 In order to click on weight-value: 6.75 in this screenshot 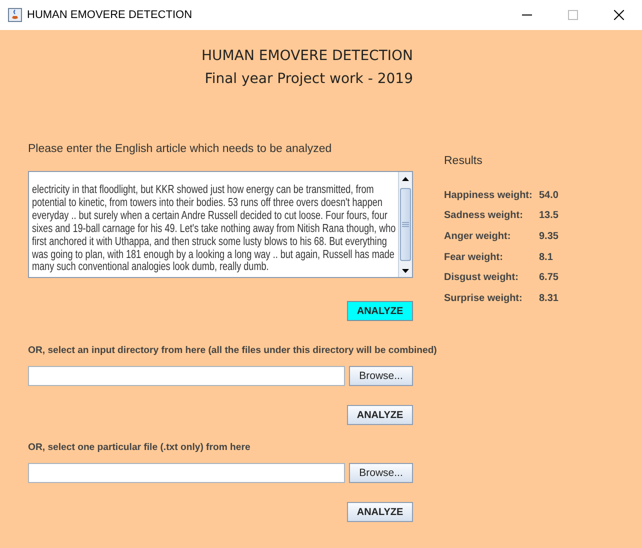, I will do `click(548, 278)`.